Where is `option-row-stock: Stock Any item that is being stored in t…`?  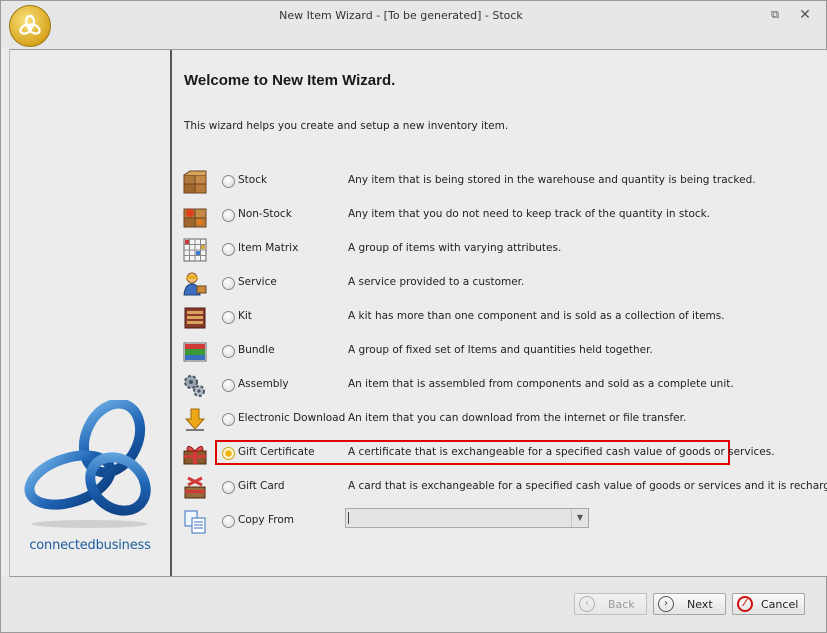 option-row-stock: Stock Any item that is being stored in t… is located at coordinates (499, 182).